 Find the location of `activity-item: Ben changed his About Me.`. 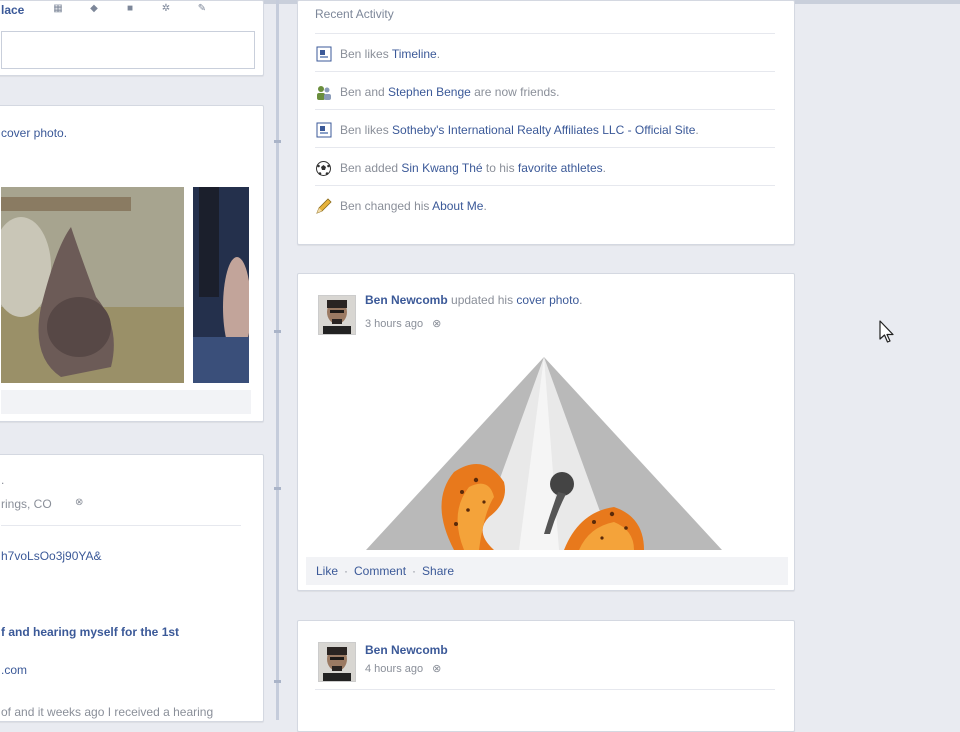

activity-item: Ben changed his About Me. is located at coordinates (401, 206).